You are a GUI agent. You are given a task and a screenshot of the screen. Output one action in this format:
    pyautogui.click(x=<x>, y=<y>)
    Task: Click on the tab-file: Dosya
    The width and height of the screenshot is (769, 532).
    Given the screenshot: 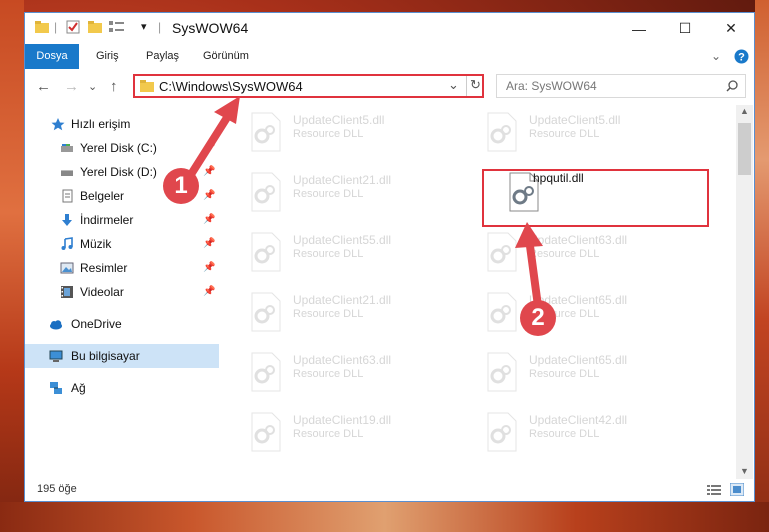 What is the action you would take?
    pyautogui.click(x=52, y=56)
    